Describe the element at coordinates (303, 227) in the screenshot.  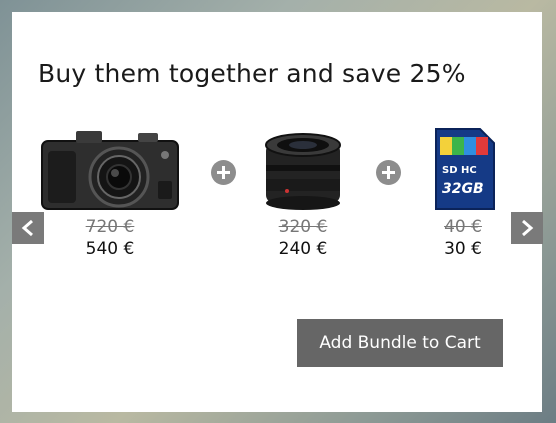
I see `price-old: 320 €` at that location.